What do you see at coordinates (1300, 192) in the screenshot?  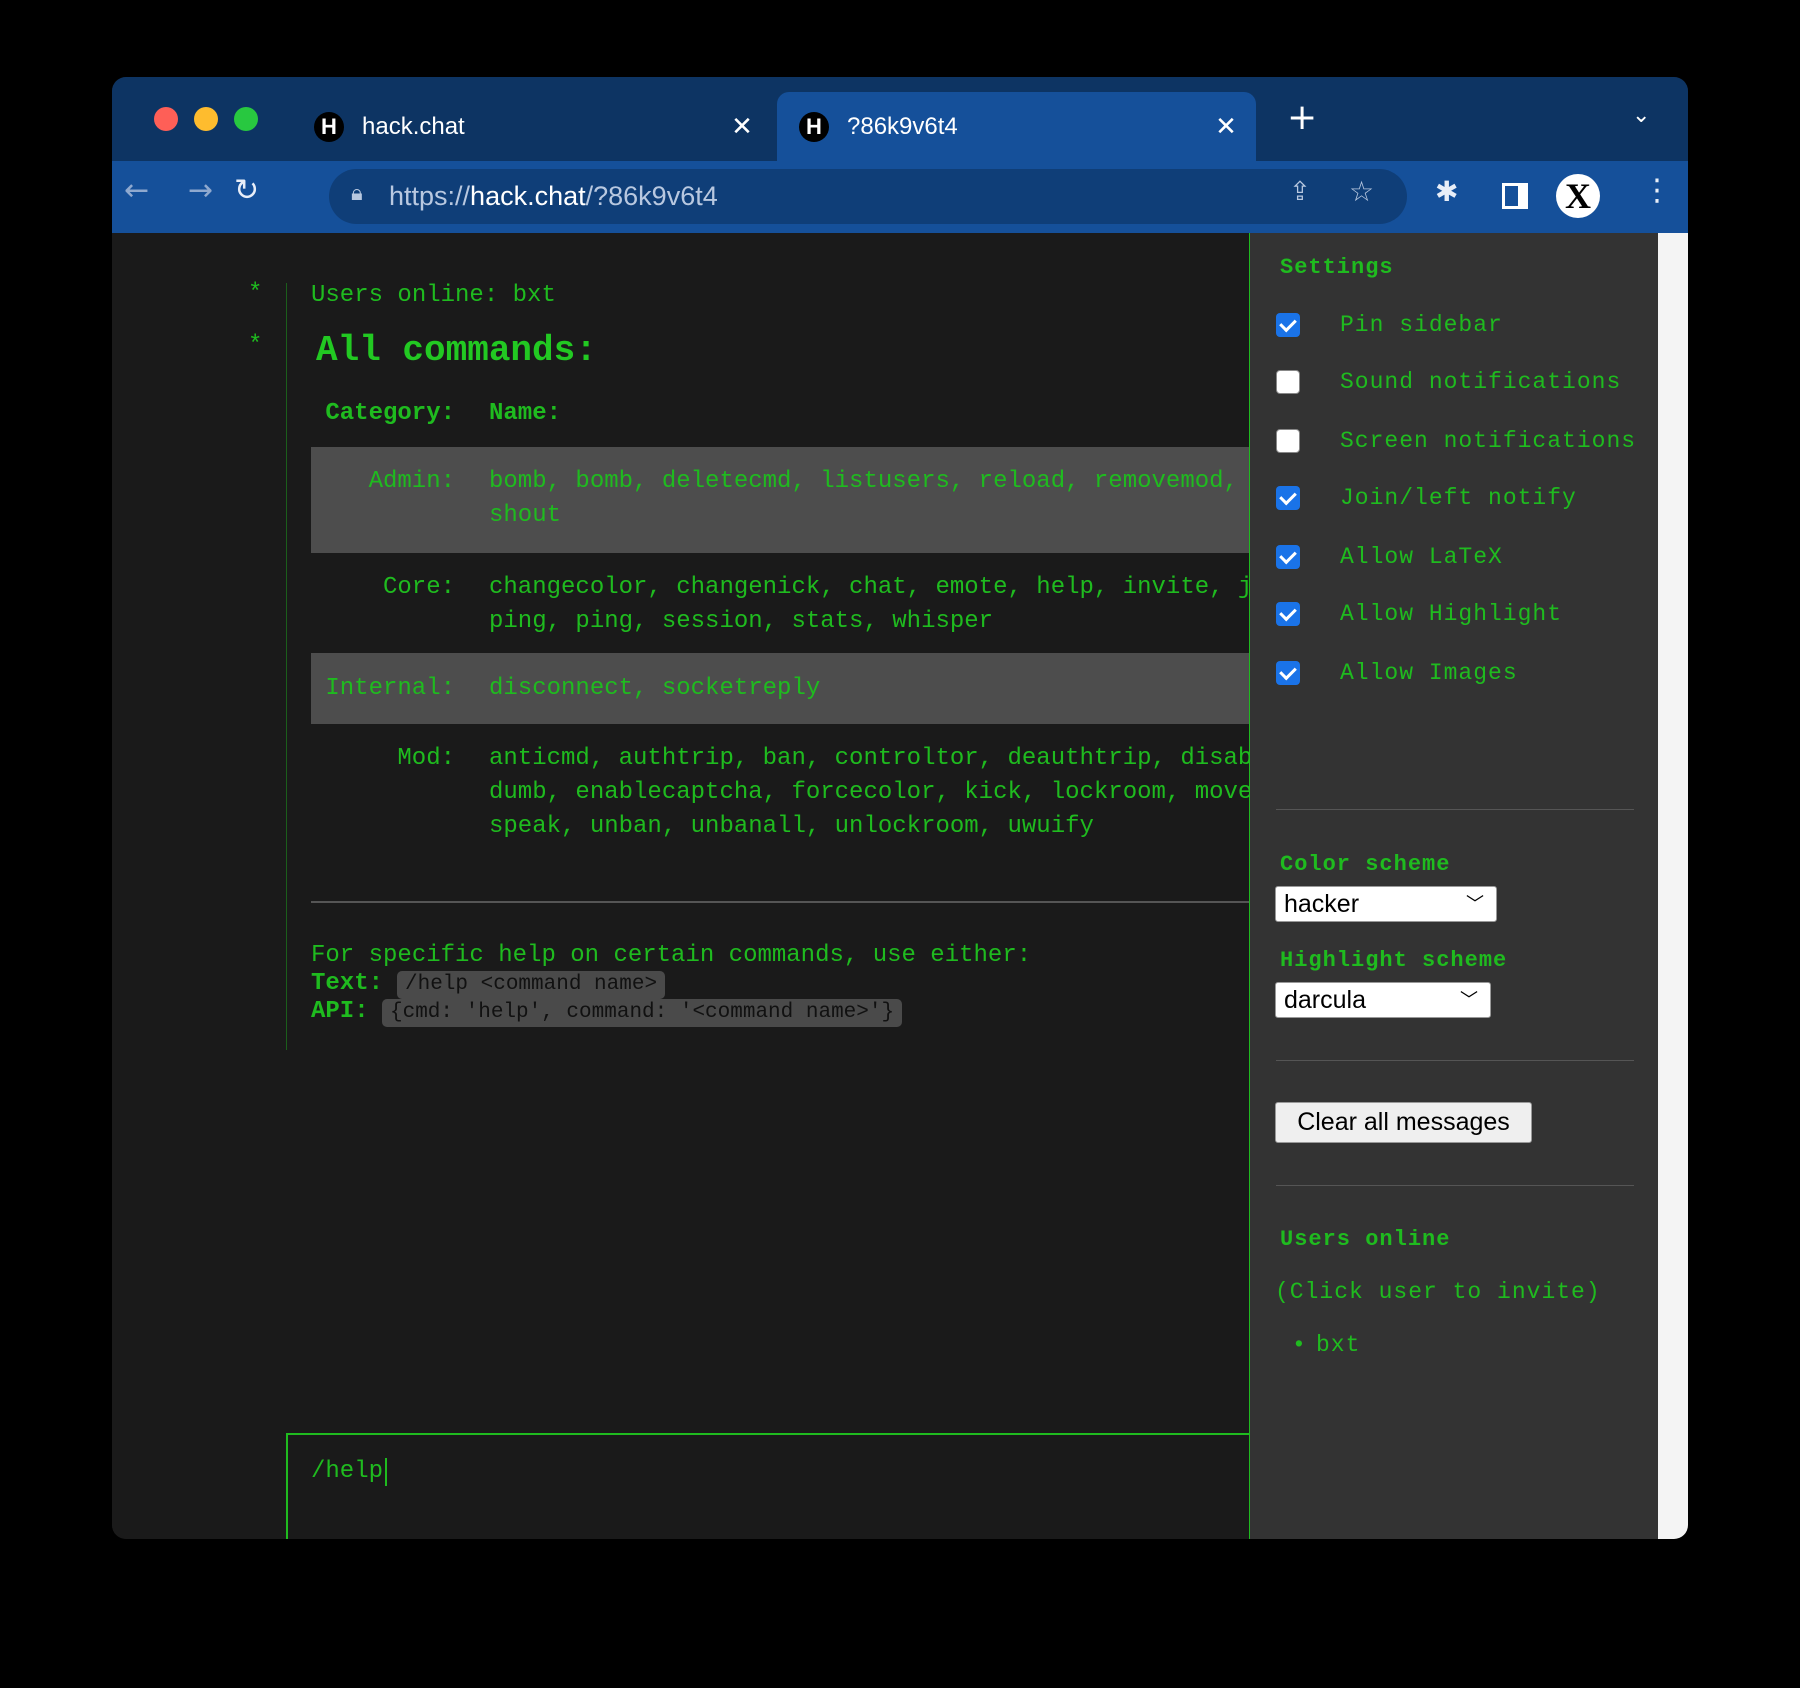 I see `share-icon: ⇪` at bounding box center [1300, 192].